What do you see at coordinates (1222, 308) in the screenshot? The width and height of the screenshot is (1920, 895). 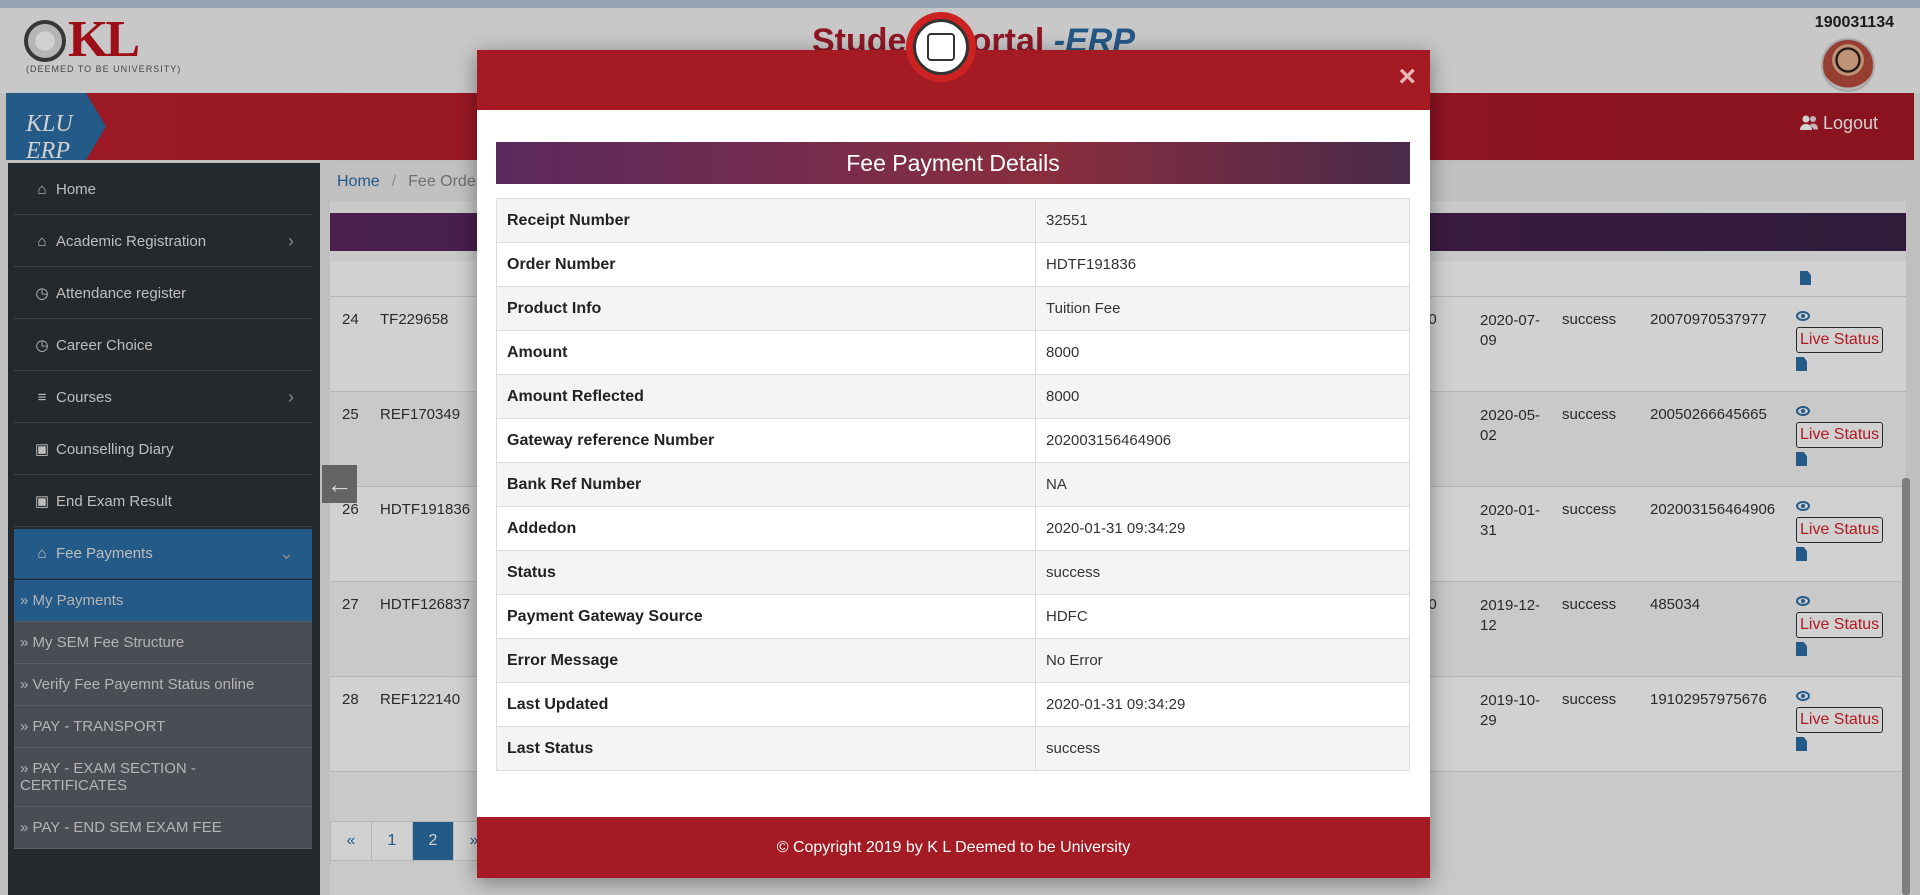 I see `detail-value: Tuition Fee` at bounding box center [1222, 308].